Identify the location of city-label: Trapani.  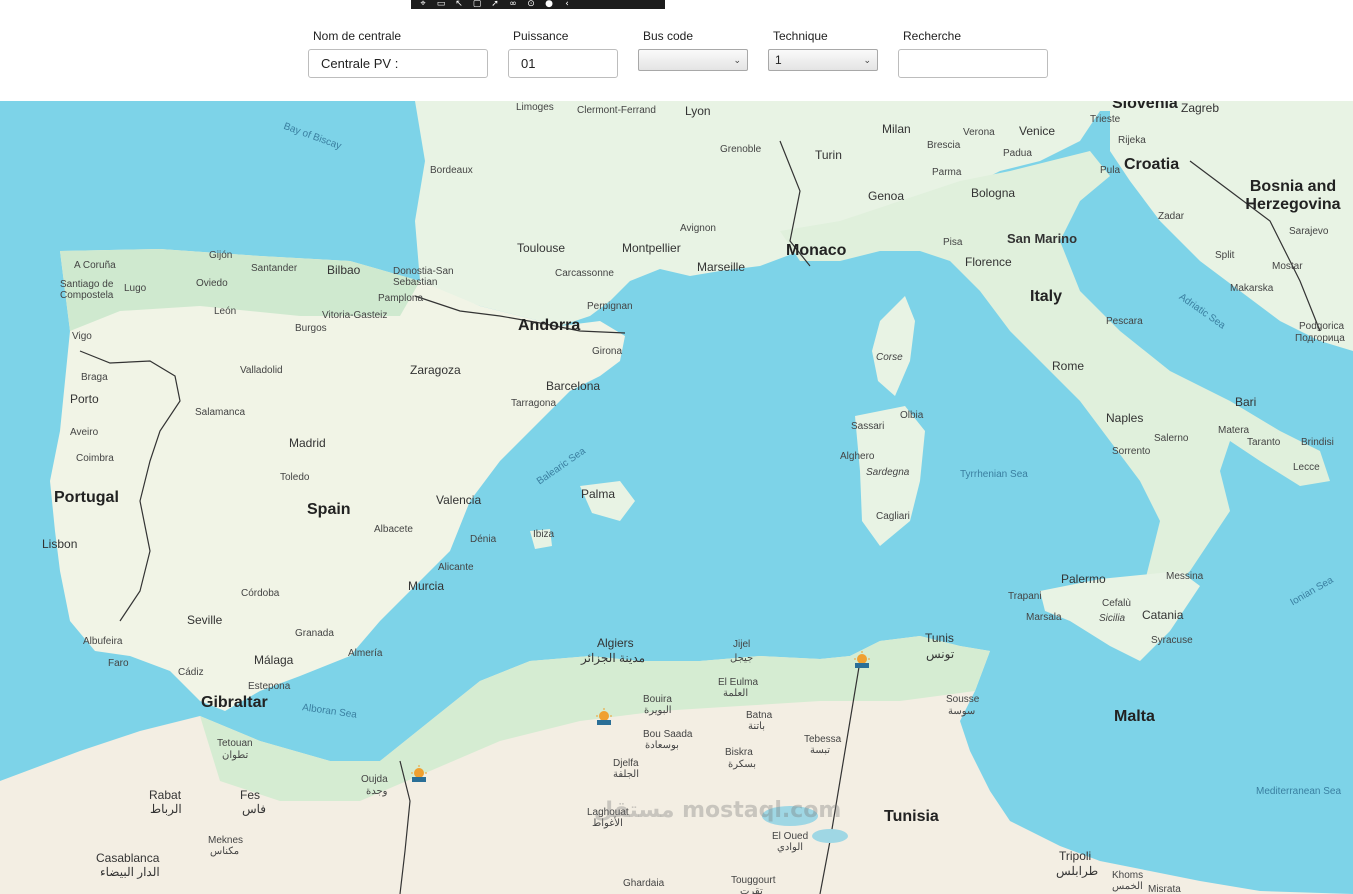
(1025, 596).